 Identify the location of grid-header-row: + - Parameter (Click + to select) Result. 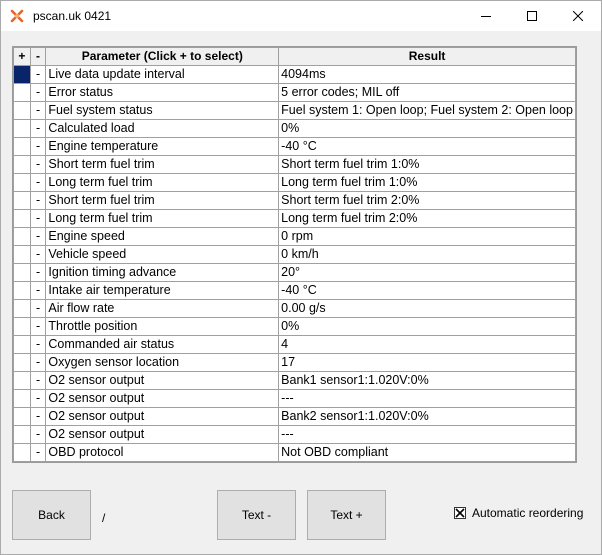
(294, 56).